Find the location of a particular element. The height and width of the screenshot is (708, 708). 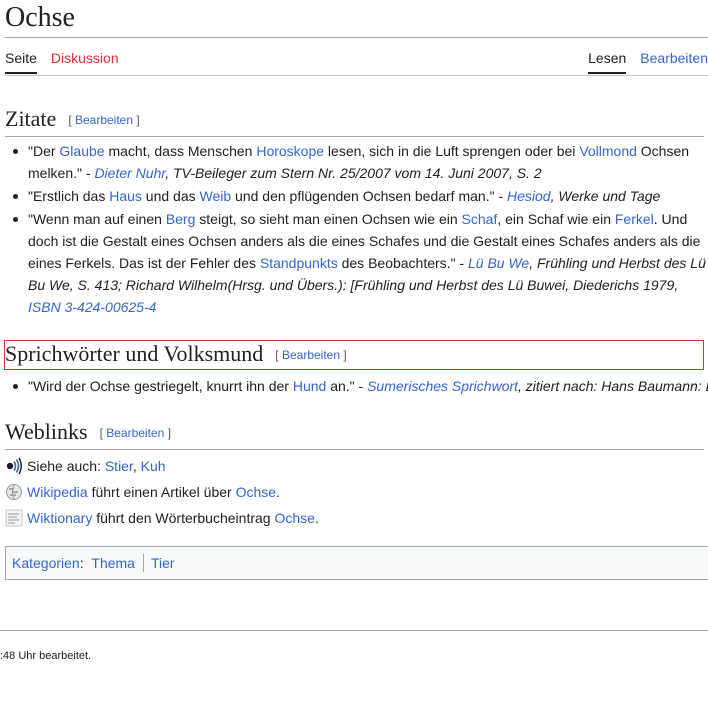

quote-text: "Der is located at coordinates (44, 151).